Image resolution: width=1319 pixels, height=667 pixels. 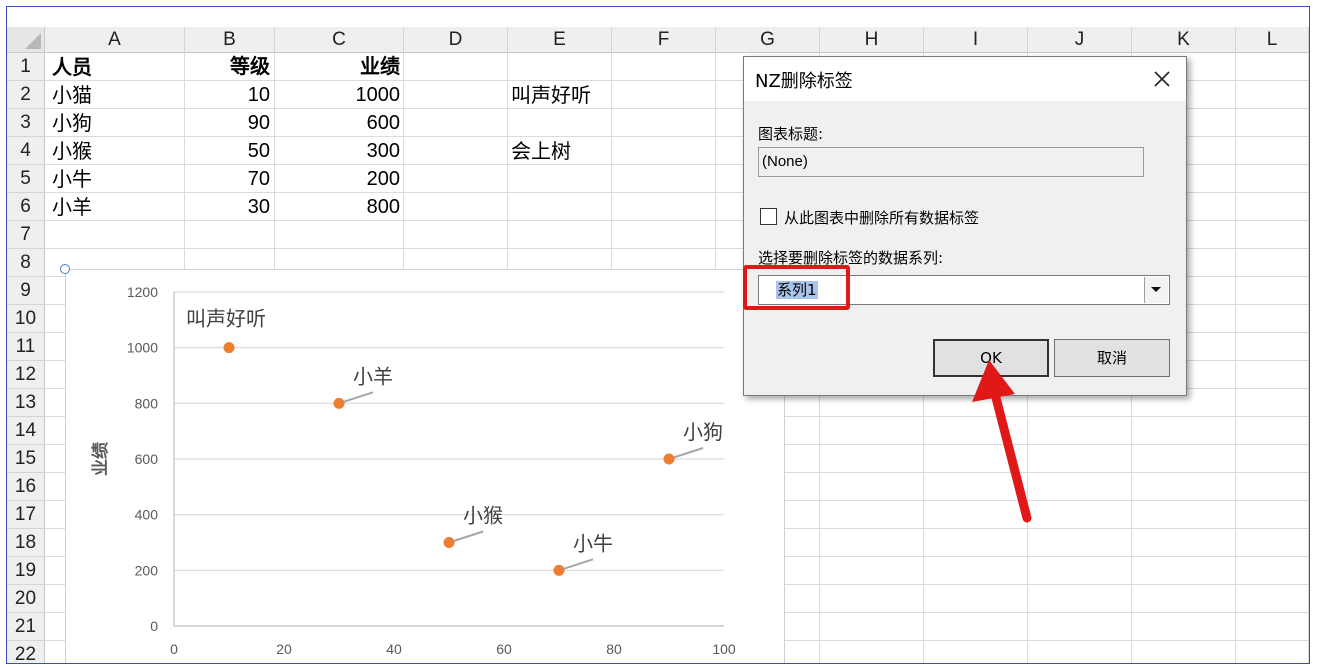 What do you see at coordinates (1080, 40) in the screenshot?
I see `column-header-j: J` at bounding box center [1080, 40].